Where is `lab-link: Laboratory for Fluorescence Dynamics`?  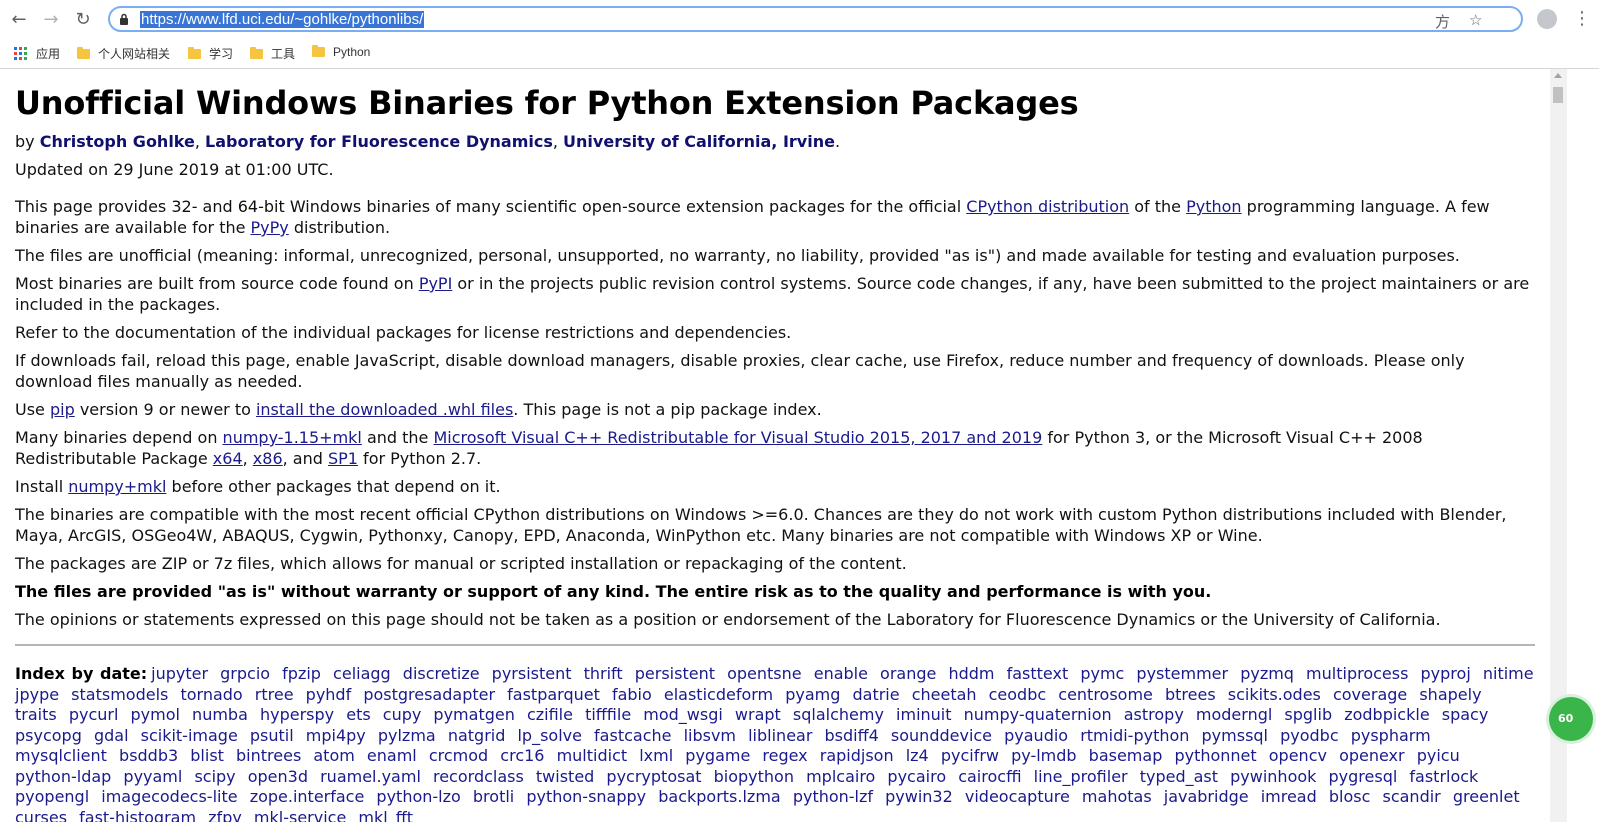 lab-link: Laboratory for Fluorescence Dynamics is located at coordinates (379, 141).